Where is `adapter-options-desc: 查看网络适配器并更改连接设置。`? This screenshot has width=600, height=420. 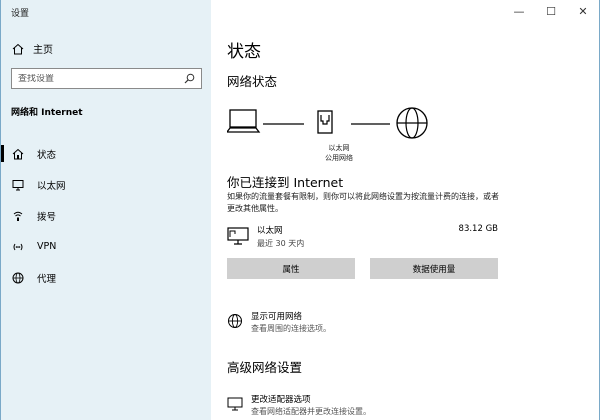
adapter-options-desc: 查看网络适配器并更改连接设置。 is located at coordinates (311, 411).